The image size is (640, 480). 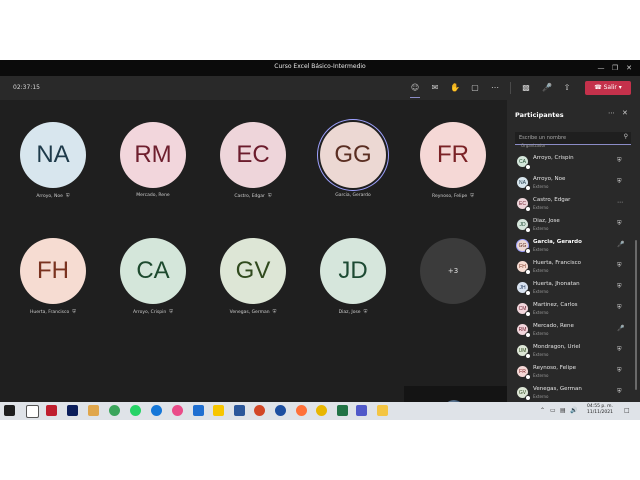 I want to click on toolbar-divider, so click(x=510, y=88).